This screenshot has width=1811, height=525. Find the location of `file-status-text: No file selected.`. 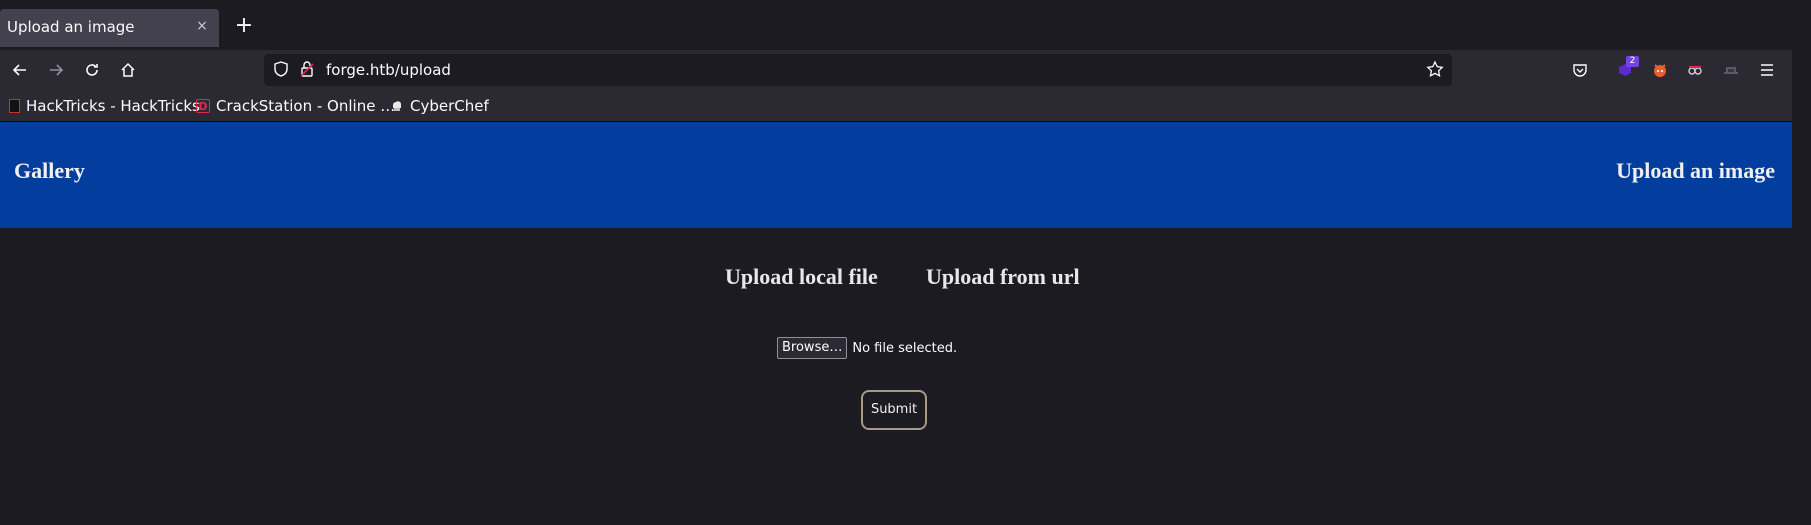

file-status-text: No file selected. is located at coordinates (905, 348).